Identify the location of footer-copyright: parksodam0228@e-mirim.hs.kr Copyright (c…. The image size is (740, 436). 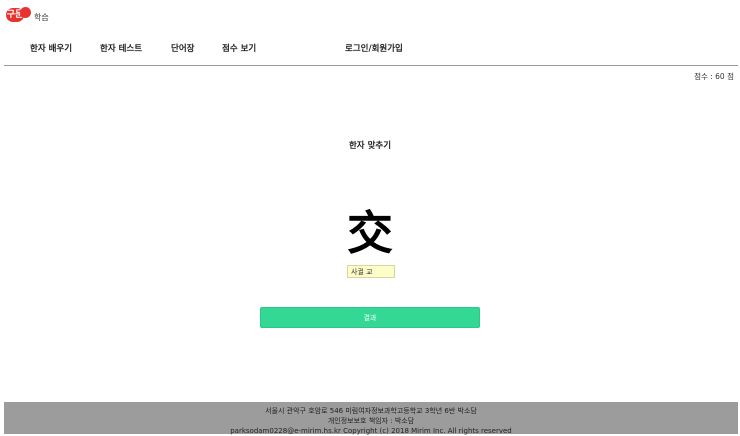
(371, 431).